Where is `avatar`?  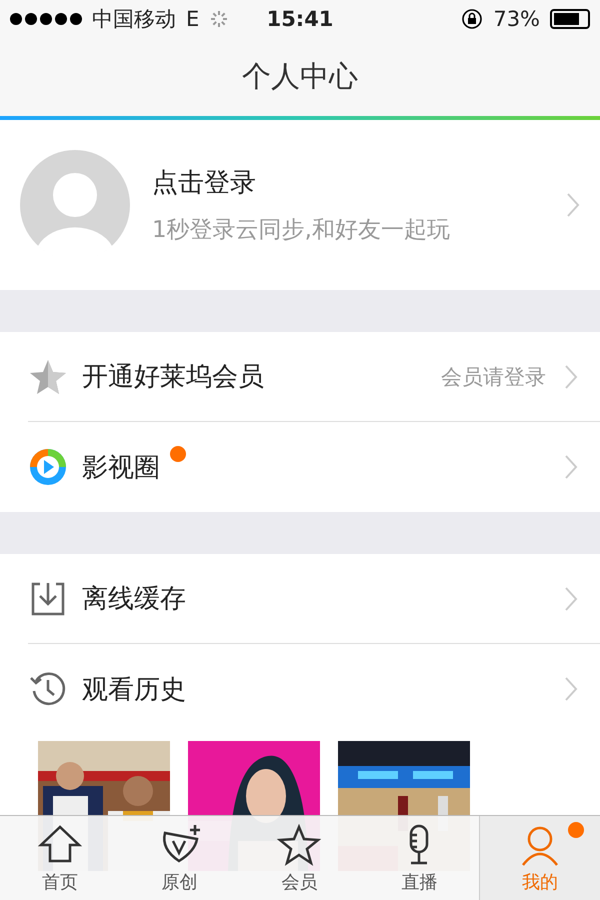
avatar is located at coordinates (75, 205).